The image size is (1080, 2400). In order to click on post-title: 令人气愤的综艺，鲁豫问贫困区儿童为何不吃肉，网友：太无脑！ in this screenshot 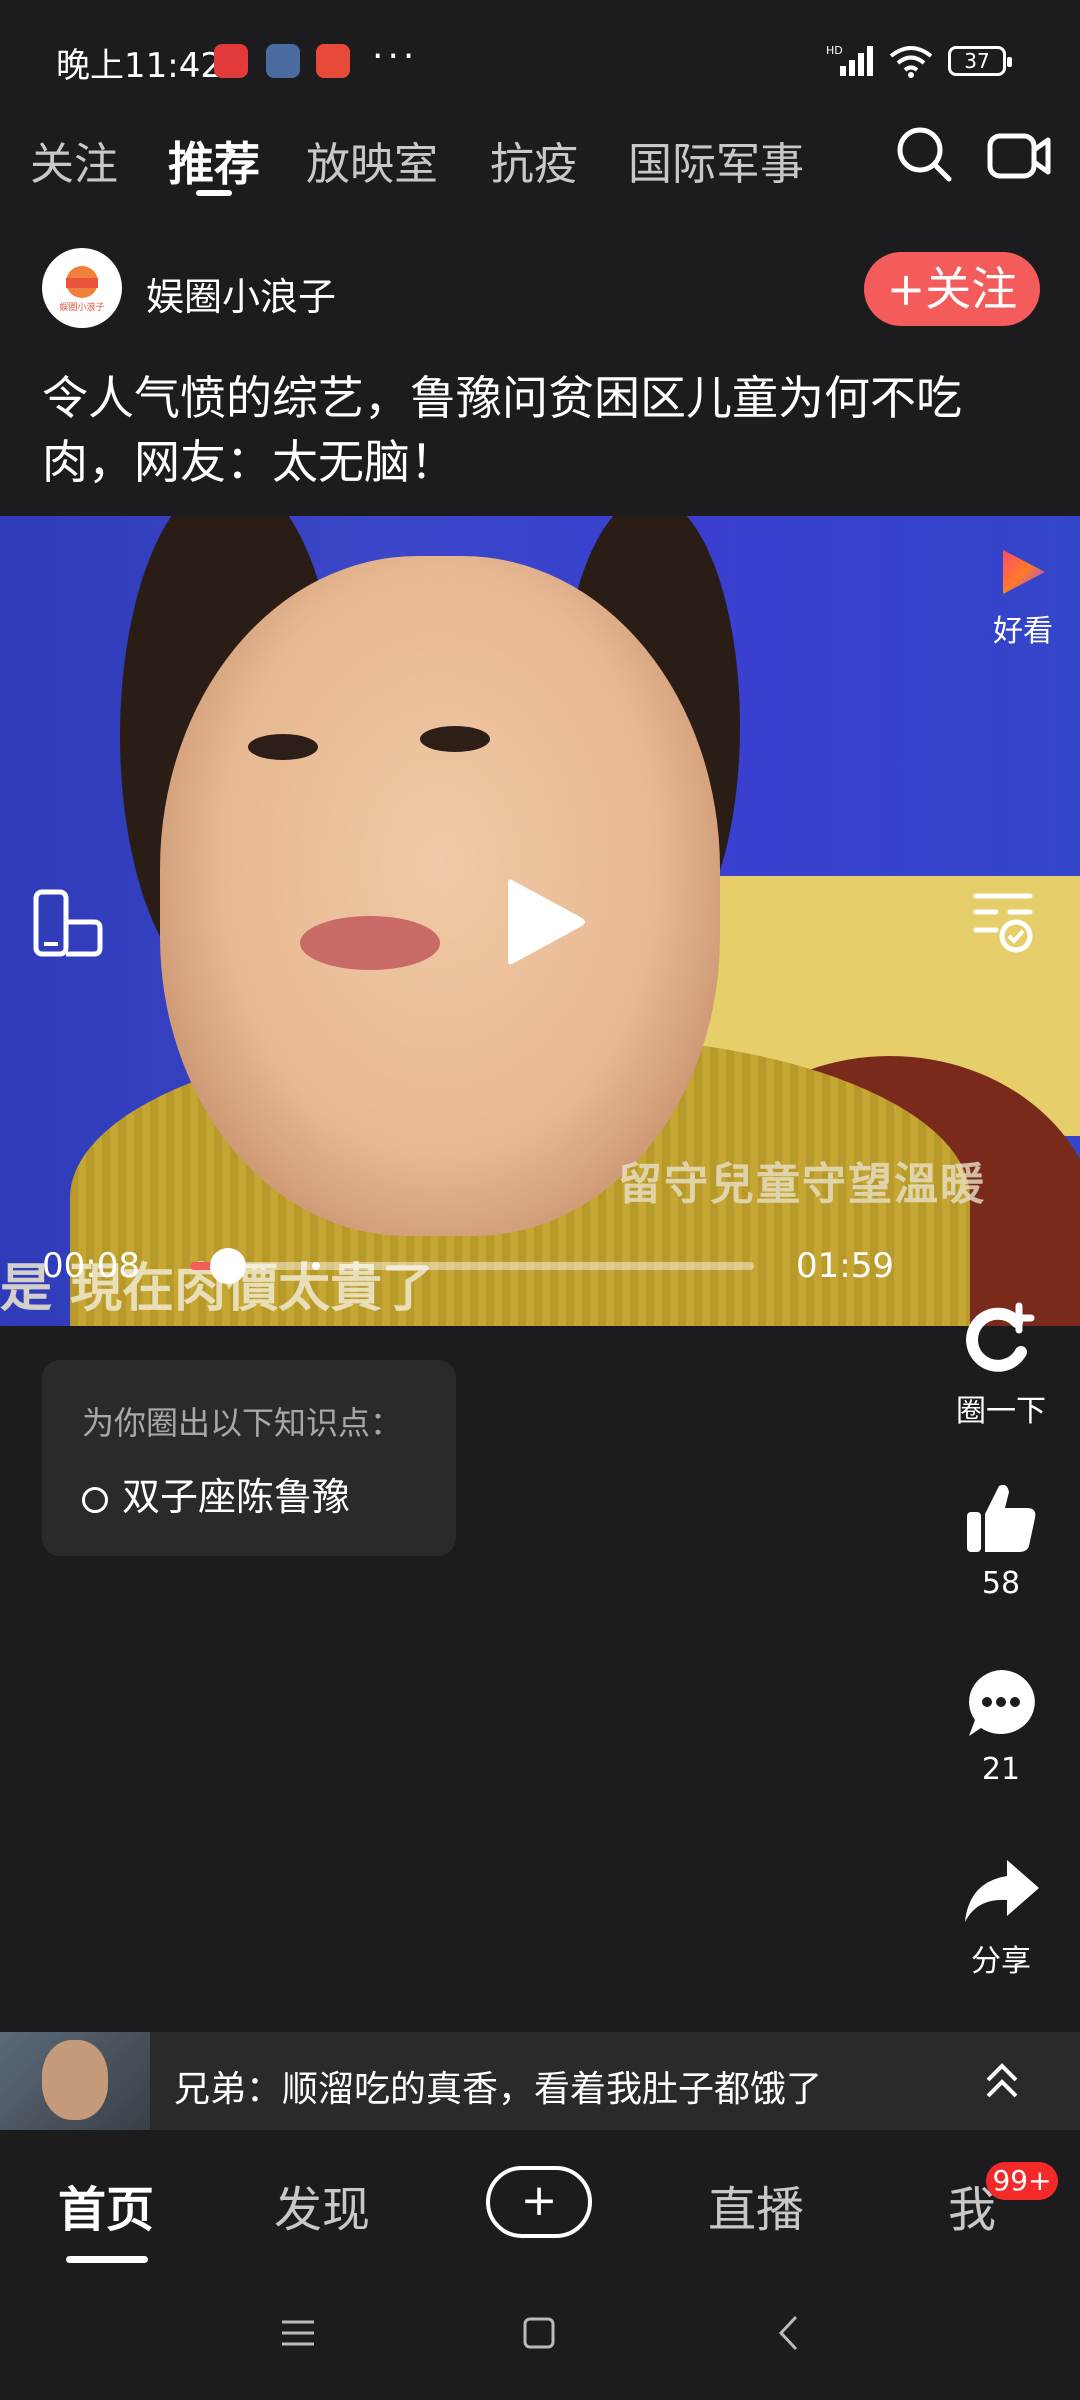, I will do `click(542, 430)`.